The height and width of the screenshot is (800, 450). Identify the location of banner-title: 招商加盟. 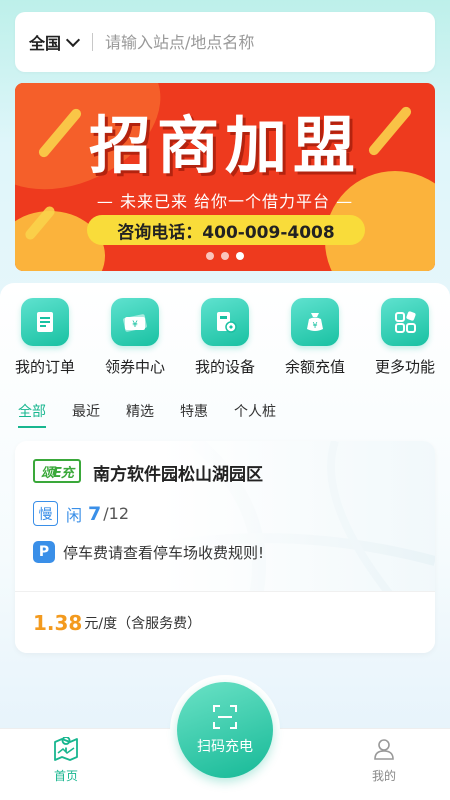
(224, 145).